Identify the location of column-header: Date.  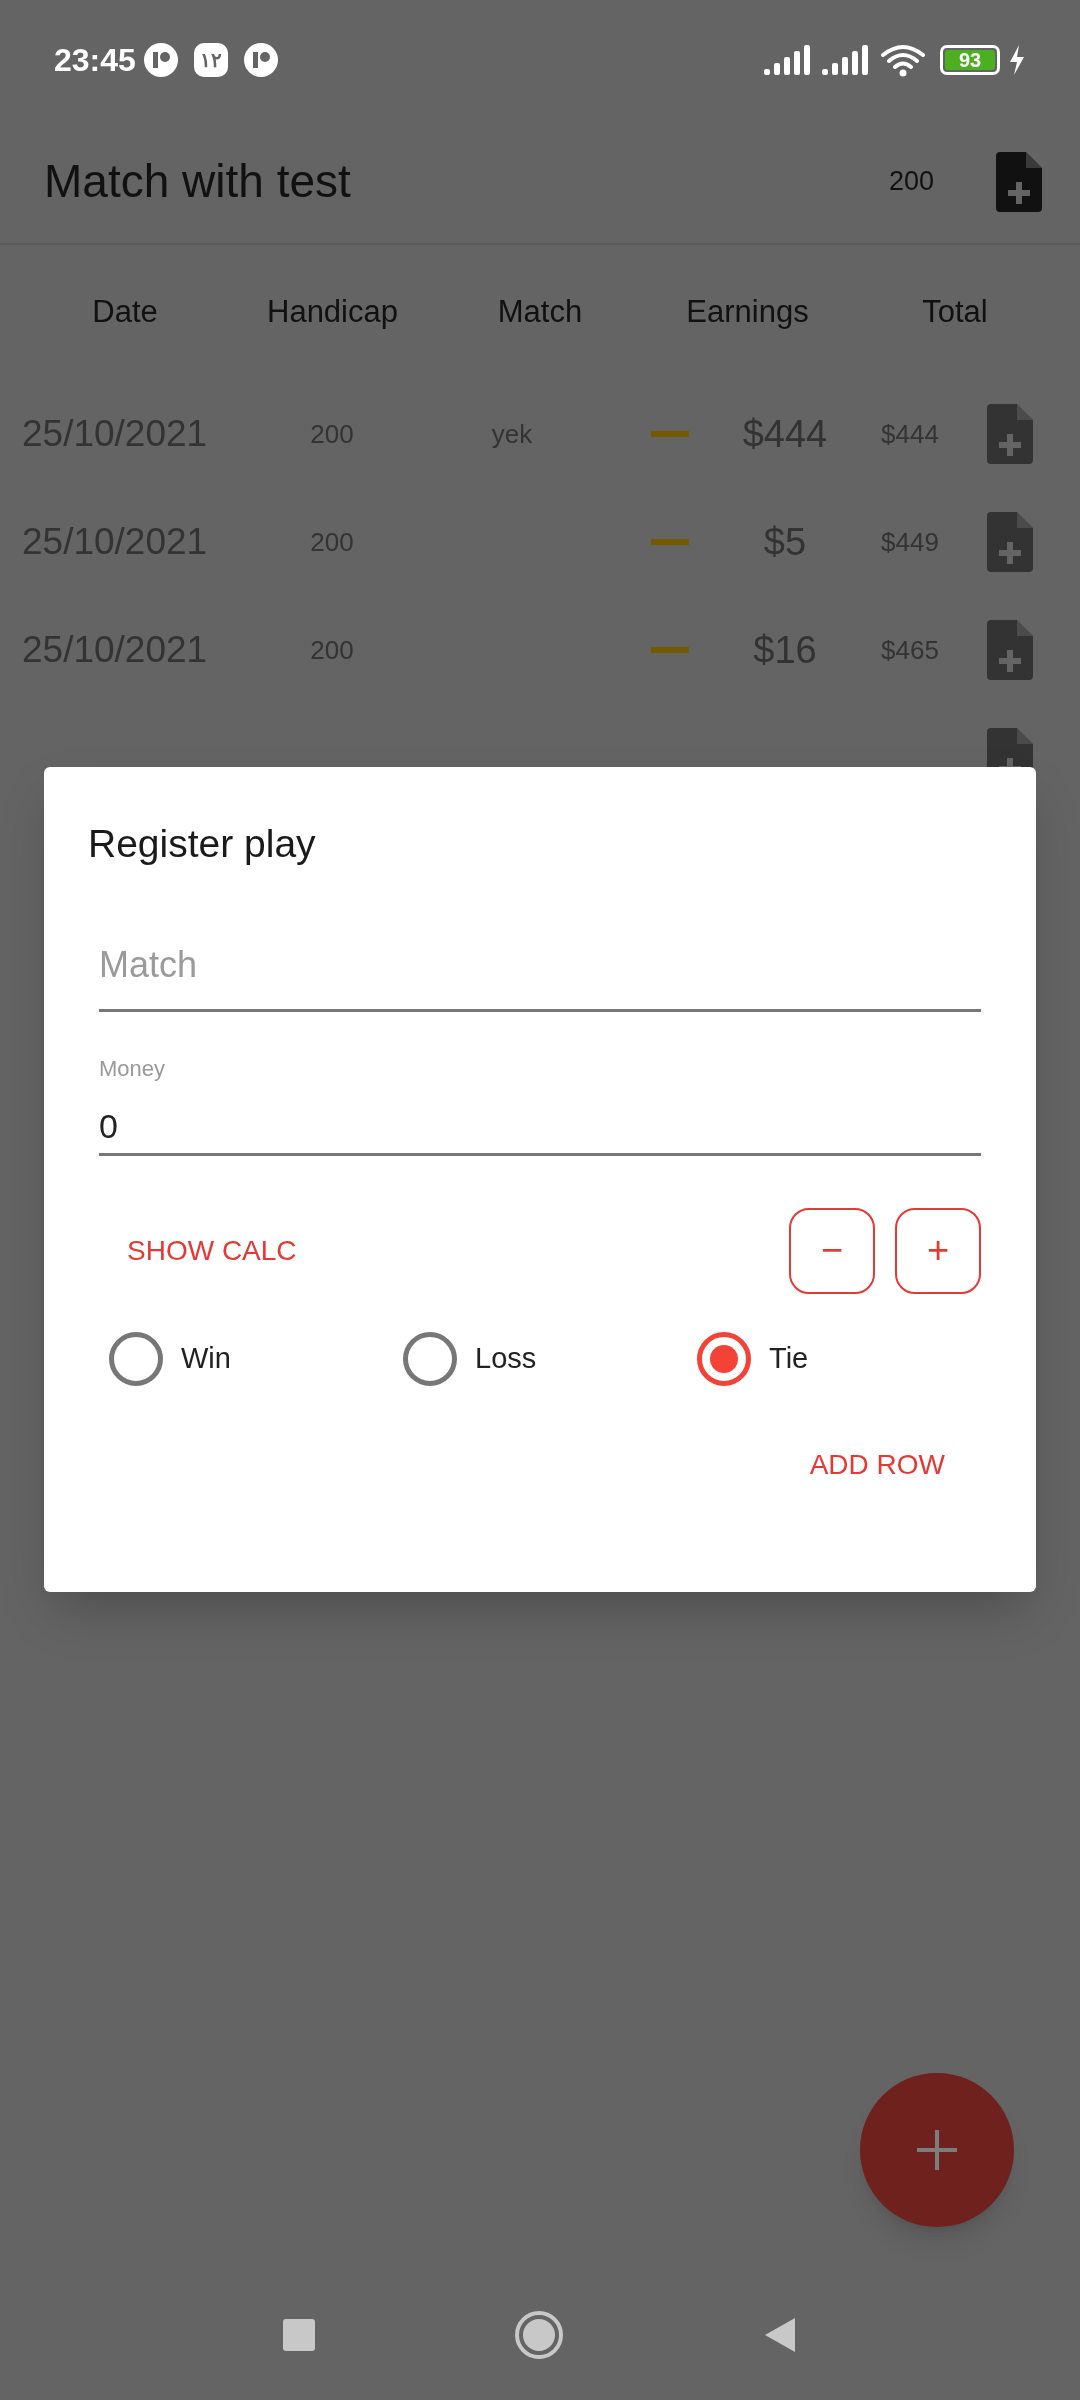
(125, 312).